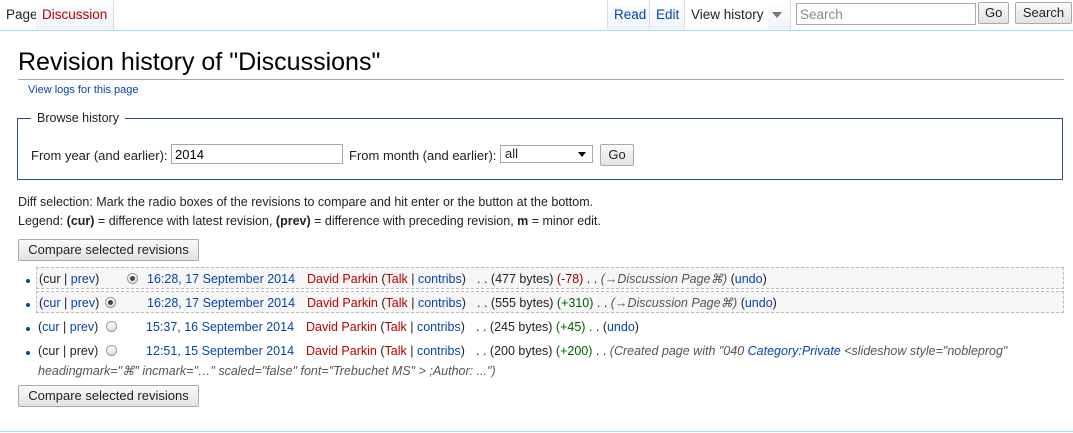 This screenshot has height=433, width=1073. What do you see at coordinates (132, 278) in the screenshot?
I see `revision-radio-old` at bounding box center [132, 278].